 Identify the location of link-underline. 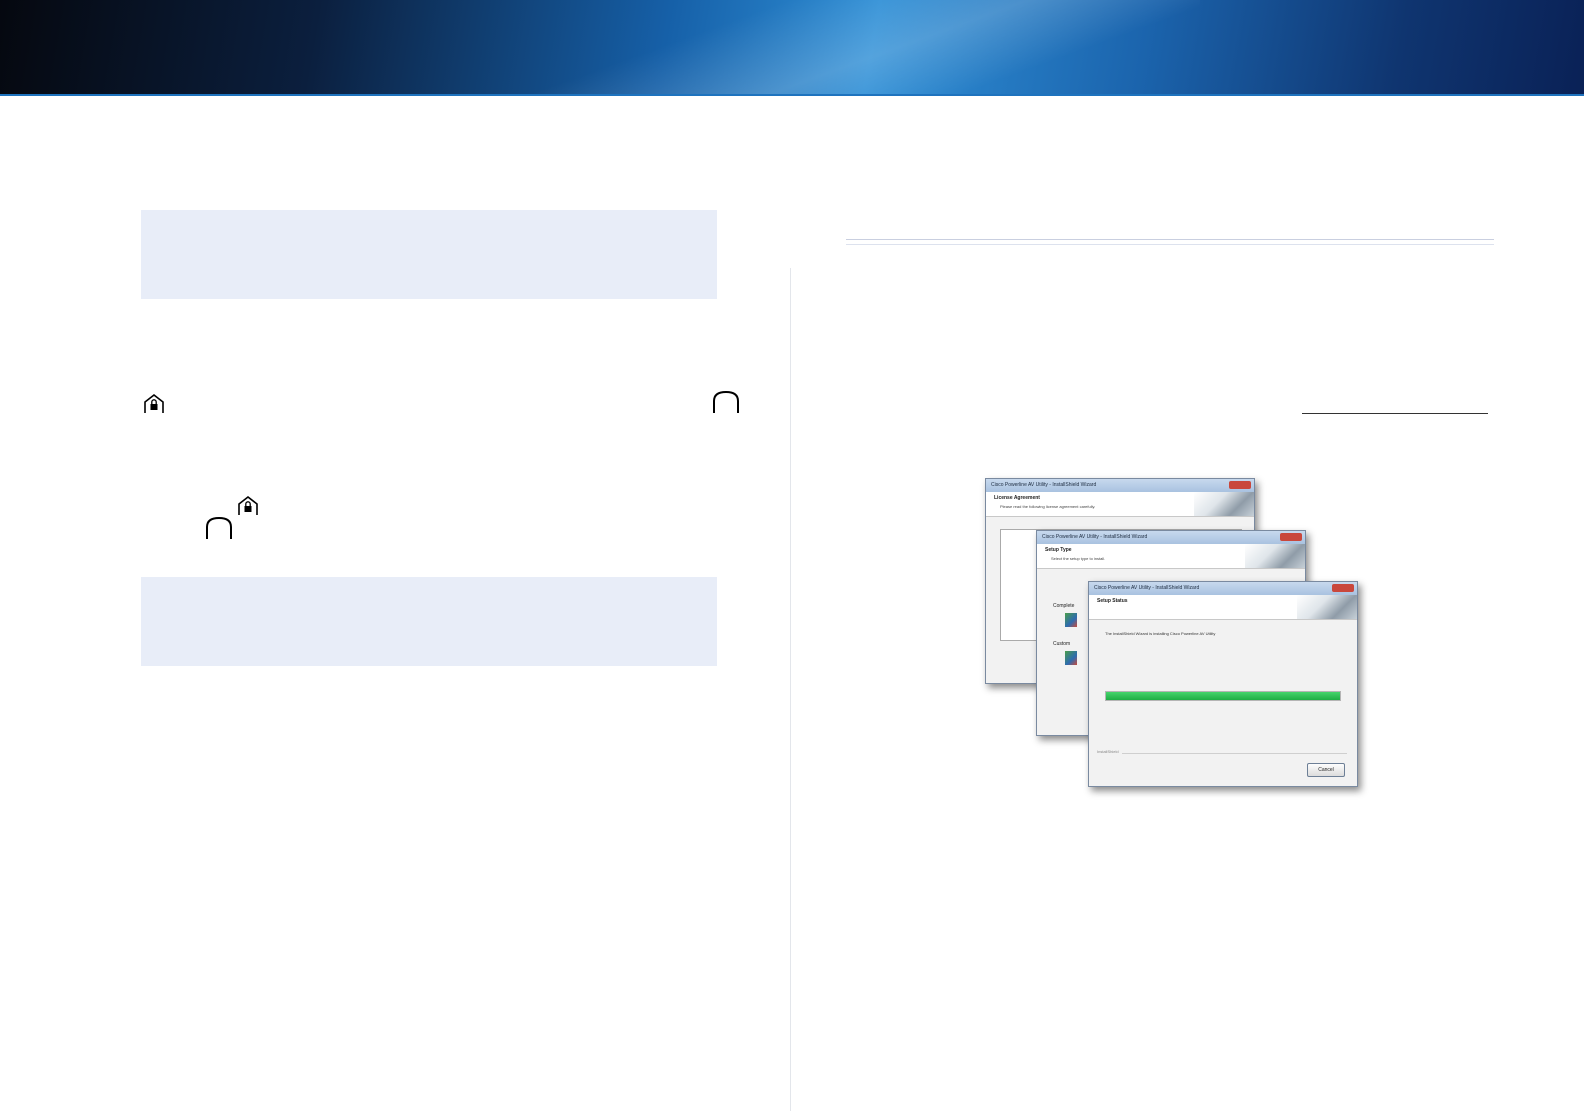
(1395, 413).